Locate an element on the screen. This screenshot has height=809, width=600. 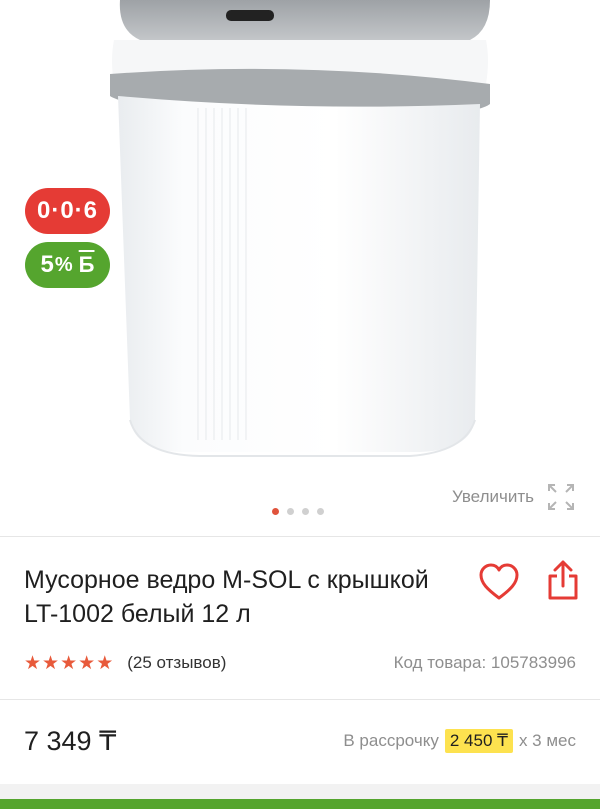
installment-info: В рассрочку 2 450 ₸ х 3 мес is located at coordinates (459, 741).